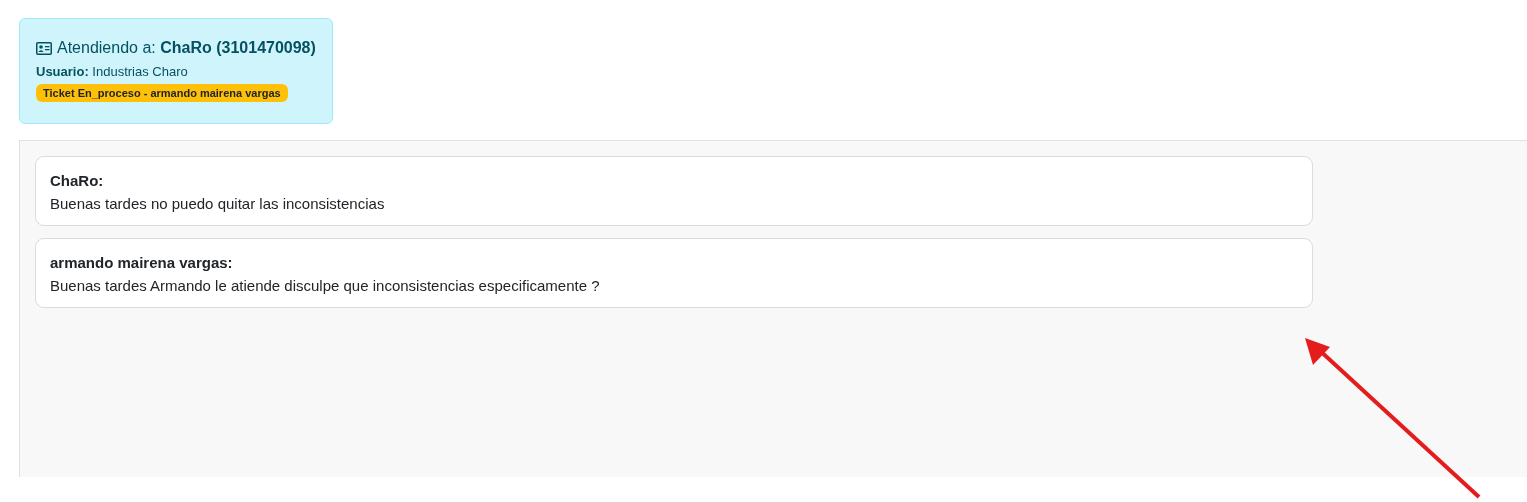 This screenshot has height=502, width=1527. I want to click on contact-card-icon, so click(44, 48).